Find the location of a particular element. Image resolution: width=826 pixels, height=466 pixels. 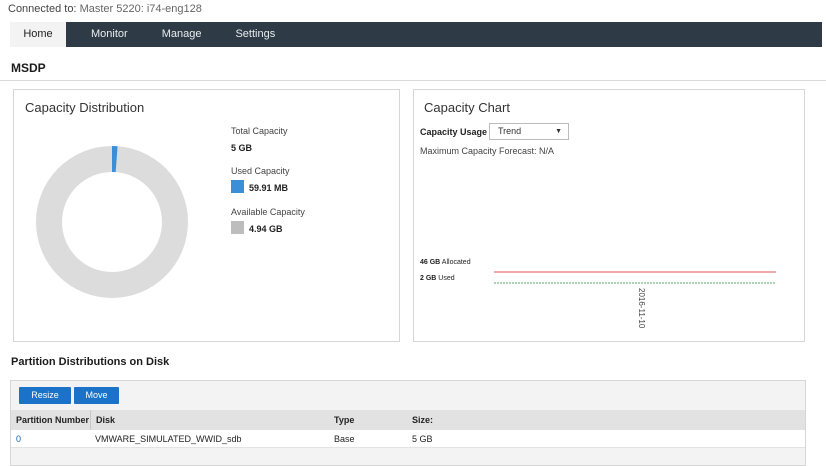

used-capacity-label: Used Capacity is located at coordinates (260, 171).